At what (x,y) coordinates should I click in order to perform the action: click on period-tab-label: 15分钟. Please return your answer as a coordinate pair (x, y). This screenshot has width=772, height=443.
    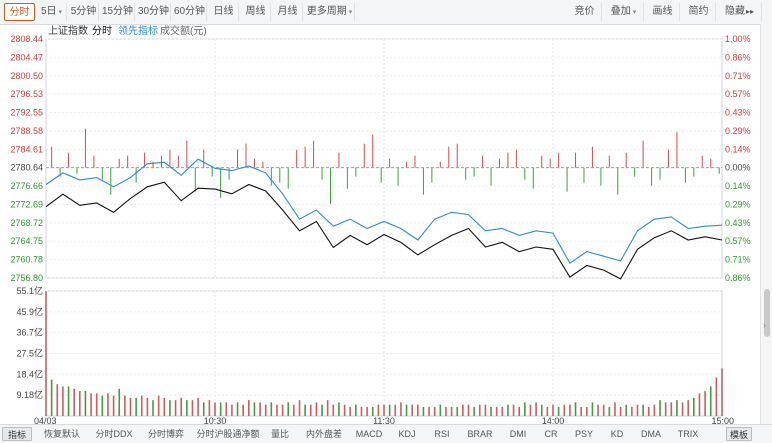
    Looking at the image, I should click on (117, 11).